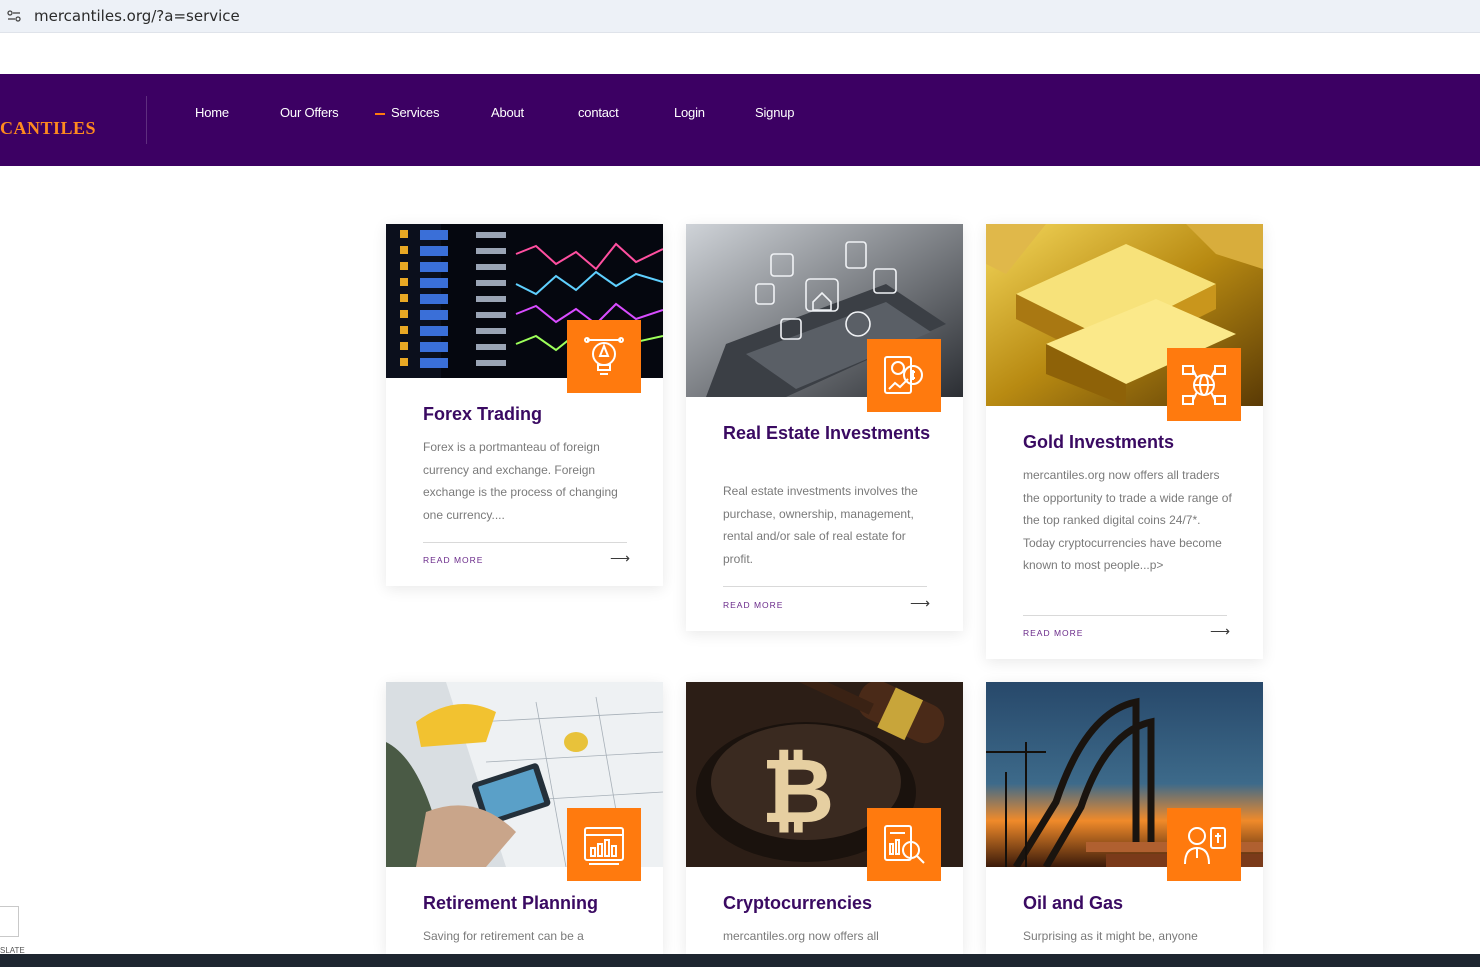  What do you see at coordinates (740, 960) in the screenshot?
I see `taskbar` at bounding box center [740, 960].